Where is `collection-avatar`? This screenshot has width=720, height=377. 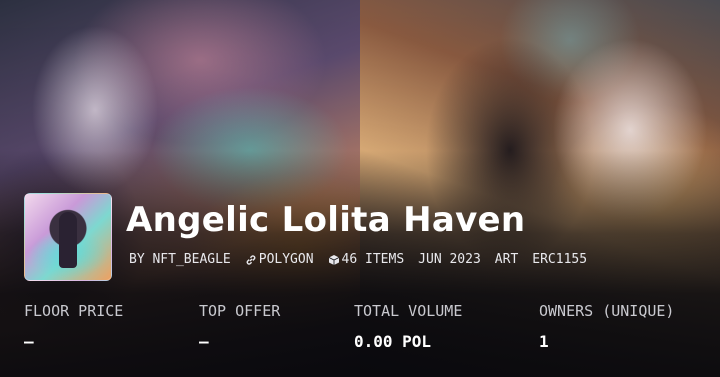
collection-avatar is located at coordinates (68, 237).